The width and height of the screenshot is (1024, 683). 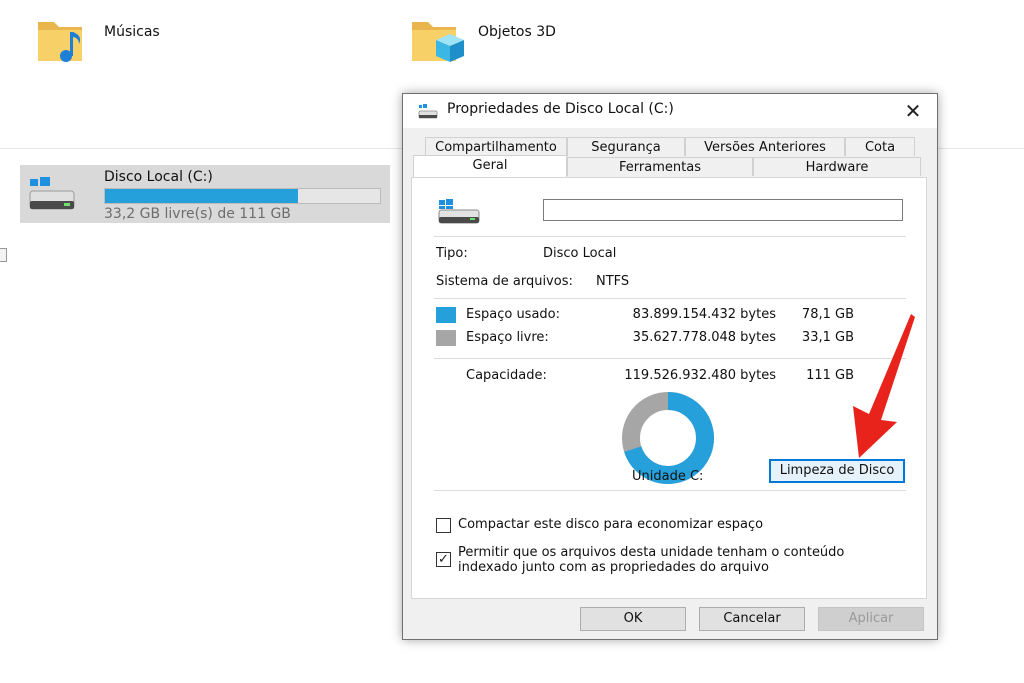 I want to click on tab-geral: Geral, so click(x=490, y=166).